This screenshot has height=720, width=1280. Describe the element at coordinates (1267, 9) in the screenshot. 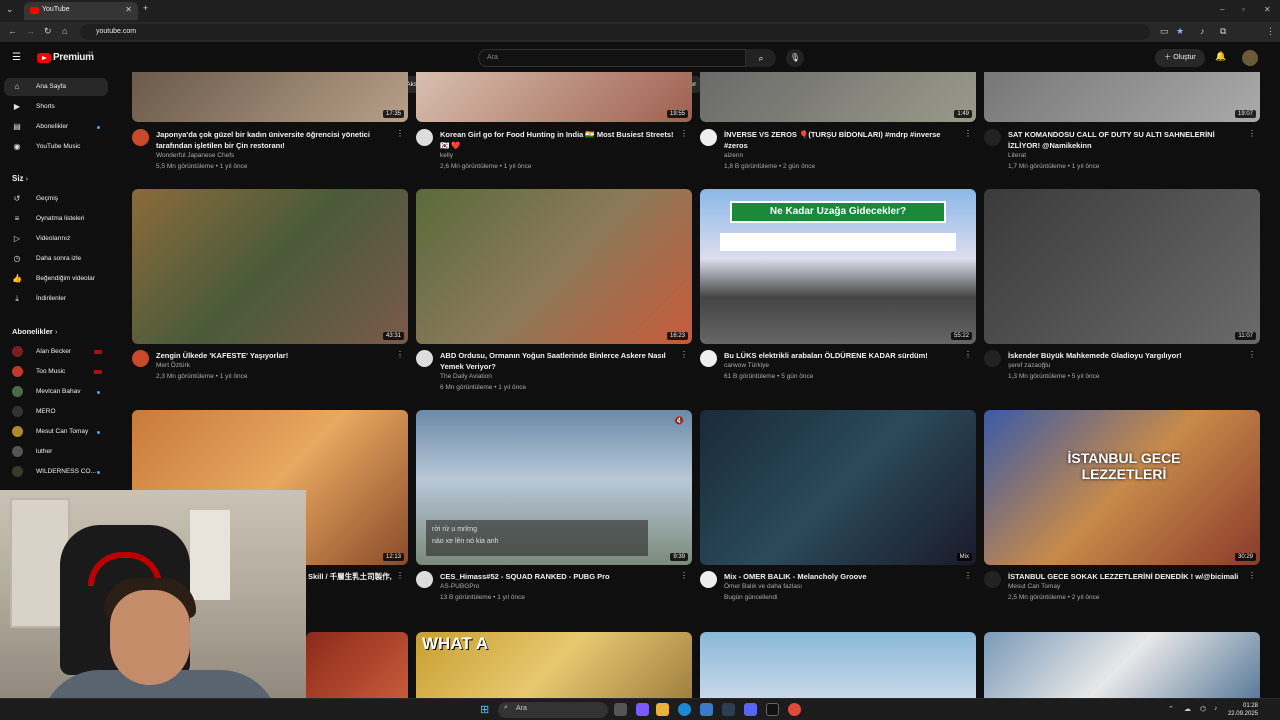

I see `close-window-icon: ✕` at that location.